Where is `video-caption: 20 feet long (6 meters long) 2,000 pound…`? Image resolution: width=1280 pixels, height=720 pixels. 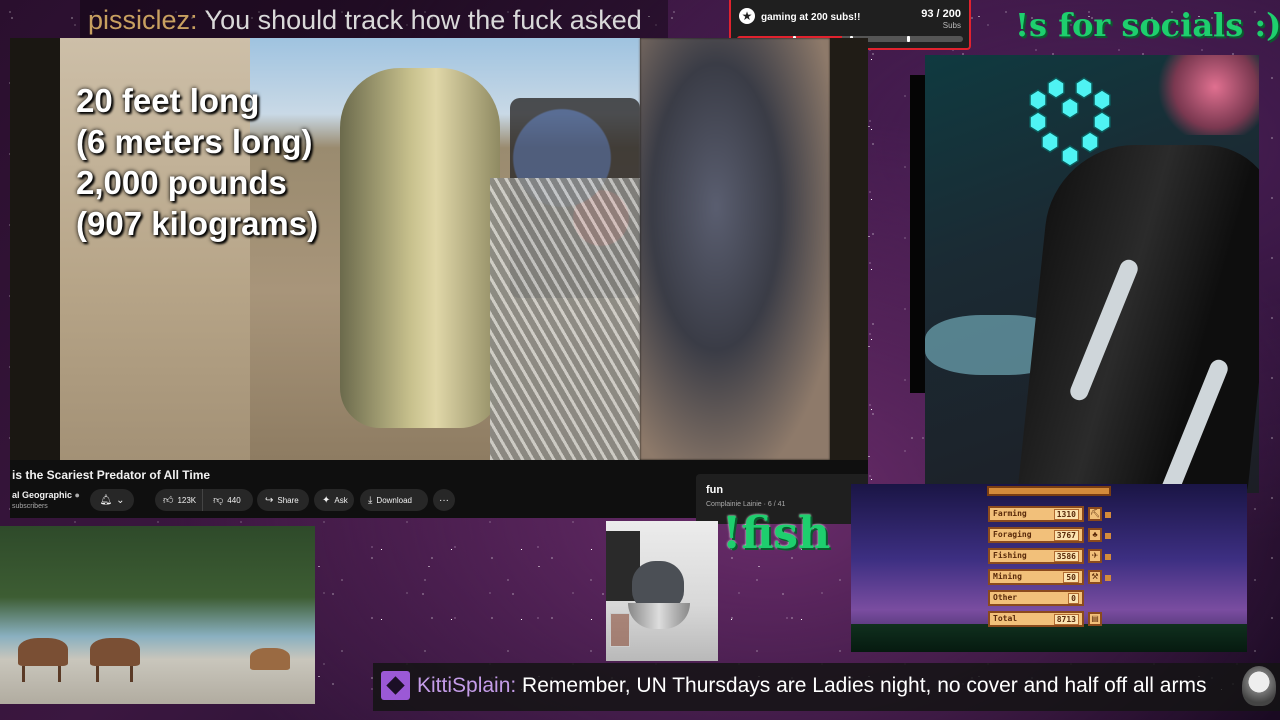
video-caption: 20 feet long (6 meters long) 2,000 pound… is located at coordinates (197, 162).